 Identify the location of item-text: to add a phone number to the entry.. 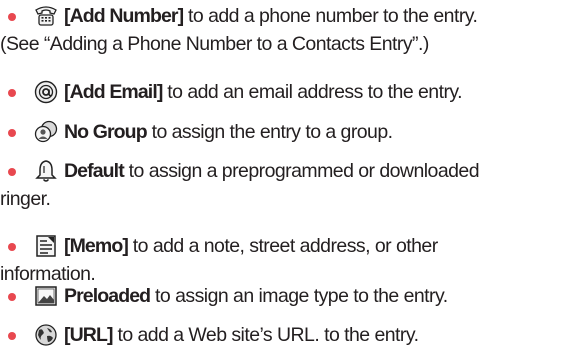
(330, 16).